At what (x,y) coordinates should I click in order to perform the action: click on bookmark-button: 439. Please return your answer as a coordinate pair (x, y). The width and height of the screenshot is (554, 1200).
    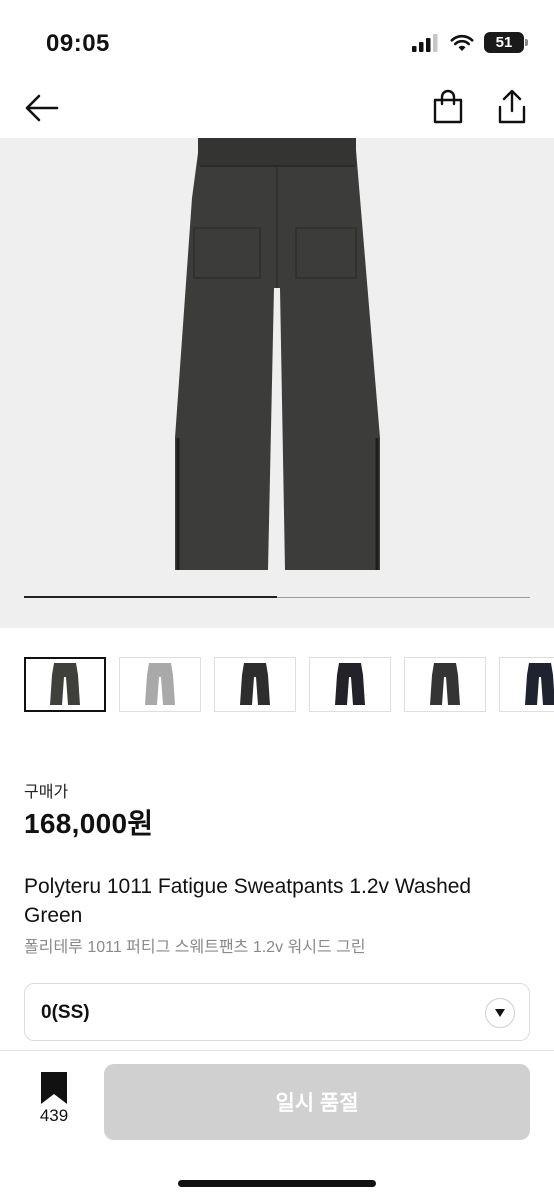
    Looking at the image, I should click on (54, 1102).